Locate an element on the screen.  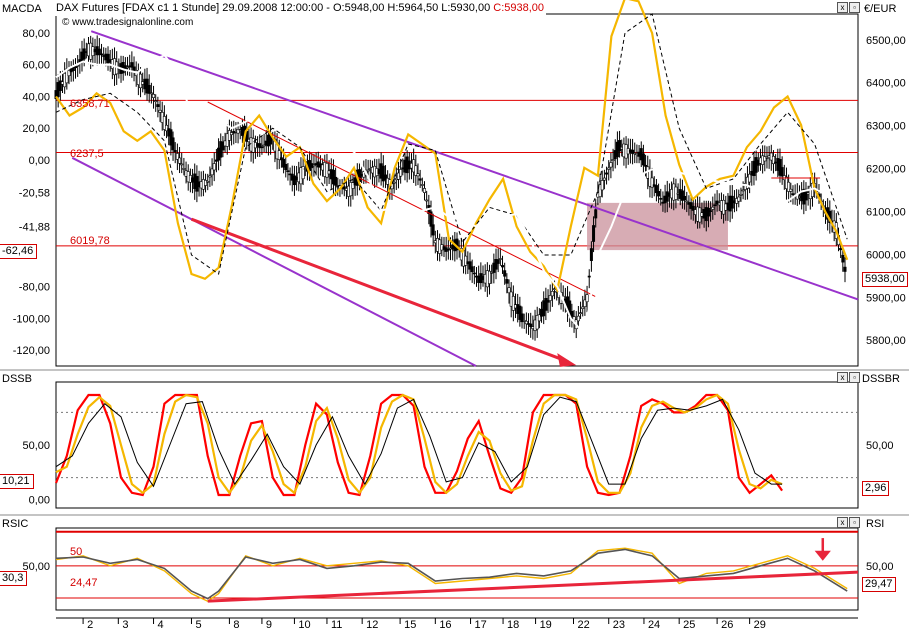
dssbr-panel-label: DSSBR is located at coordinates (881, 379).